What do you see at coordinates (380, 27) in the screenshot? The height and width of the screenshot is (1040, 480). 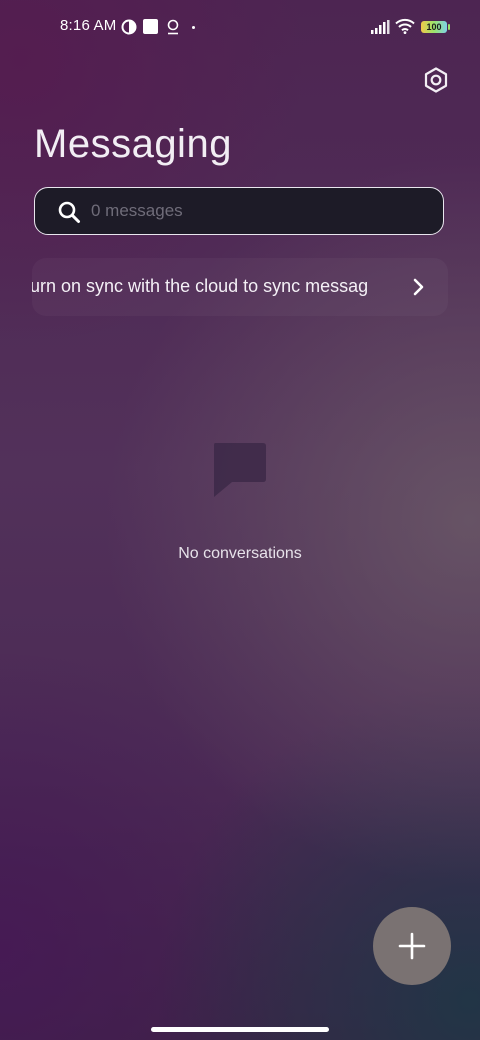 I see `signal-icon` at bounding box center [380, 27].